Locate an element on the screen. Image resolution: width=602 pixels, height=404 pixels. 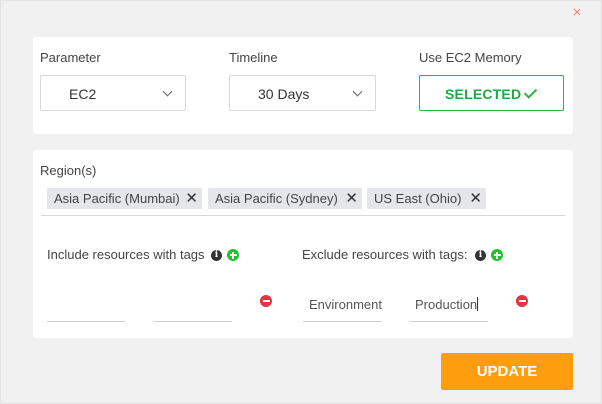
selected-button-label: SELECTED is located at coordinates (483, 94).